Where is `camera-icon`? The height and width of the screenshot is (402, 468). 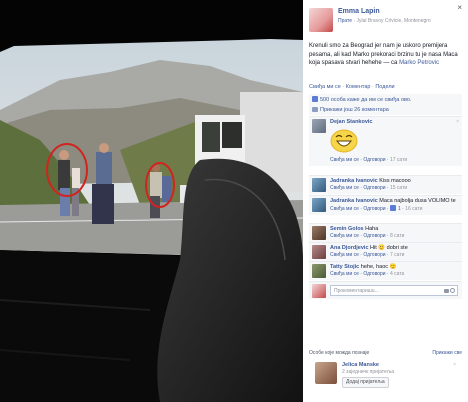 camera-icon is located at coordinates (446, 291).